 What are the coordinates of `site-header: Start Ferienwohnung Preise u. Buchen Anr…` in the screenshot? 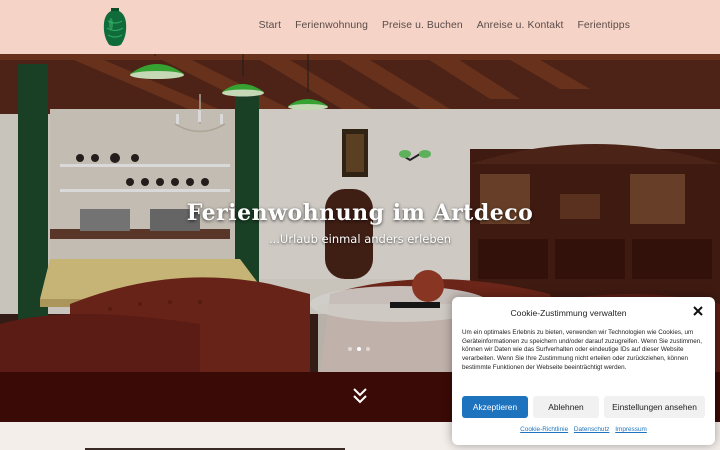 It's located at (360, 27).